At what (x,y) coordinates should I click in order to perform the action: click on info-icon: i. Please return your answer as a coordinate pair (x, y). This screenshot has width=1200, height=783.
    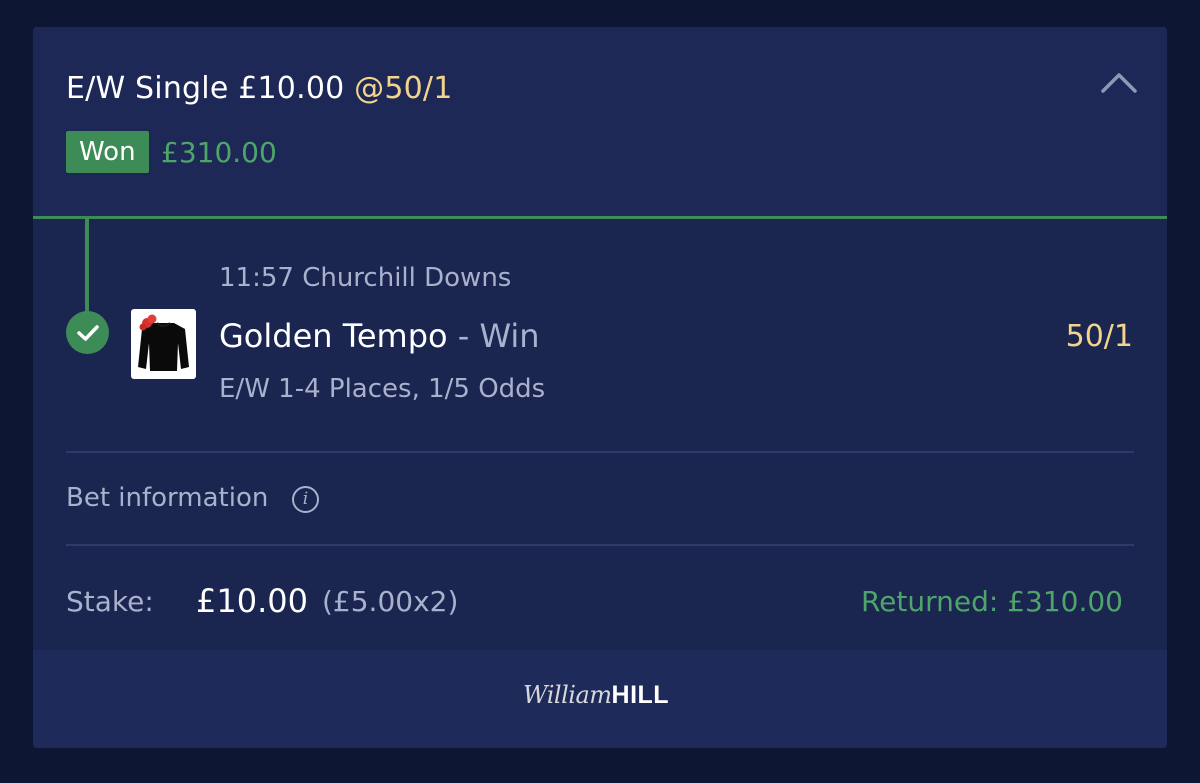
    Looking at the image, I should click on (305, 499).